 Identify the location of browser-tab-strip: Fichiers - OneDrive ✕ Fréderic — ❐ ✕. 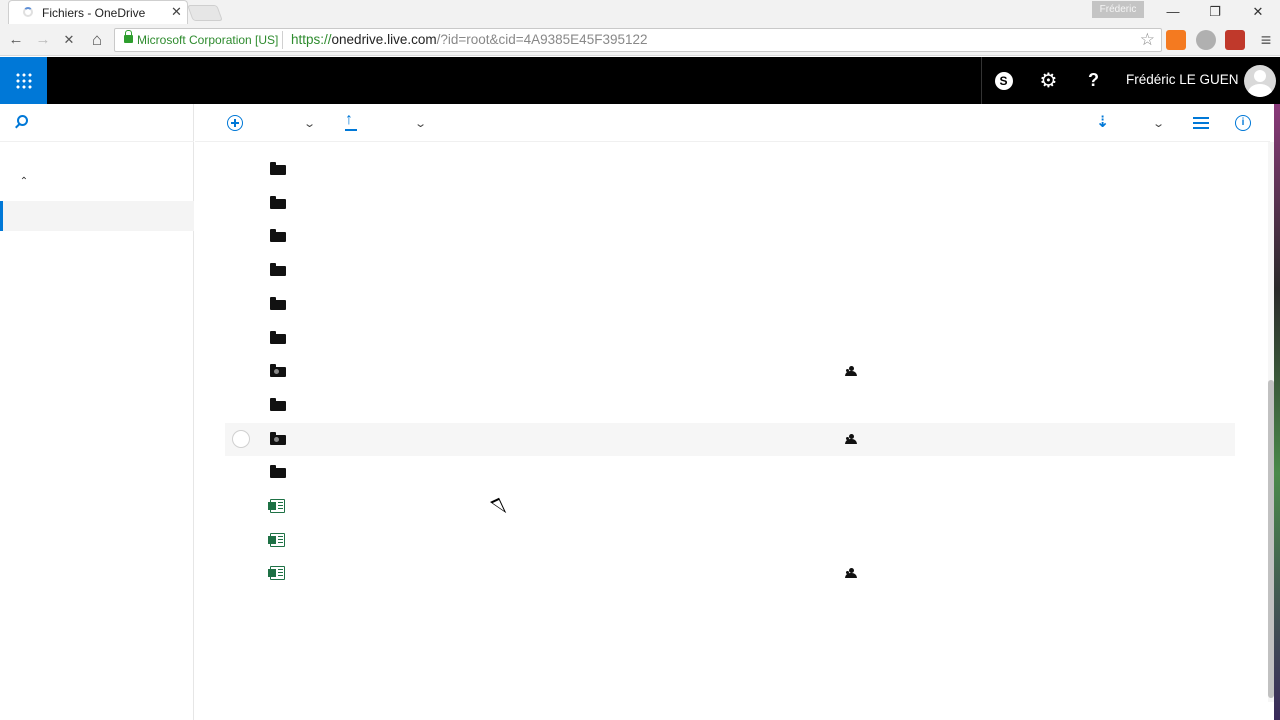
(640, 12).